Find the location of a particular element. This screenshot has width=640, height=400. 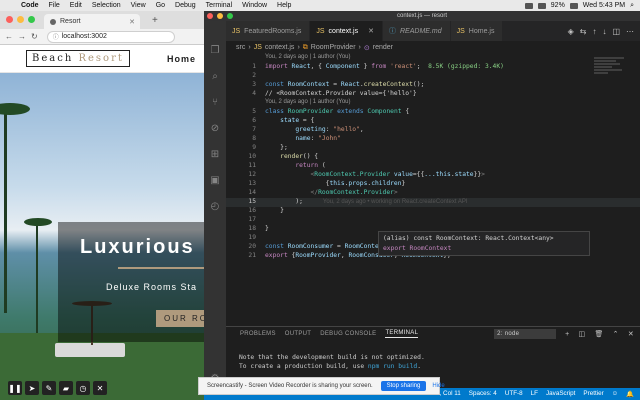

nav-link-home: Home is located at coordinates (181, 59).